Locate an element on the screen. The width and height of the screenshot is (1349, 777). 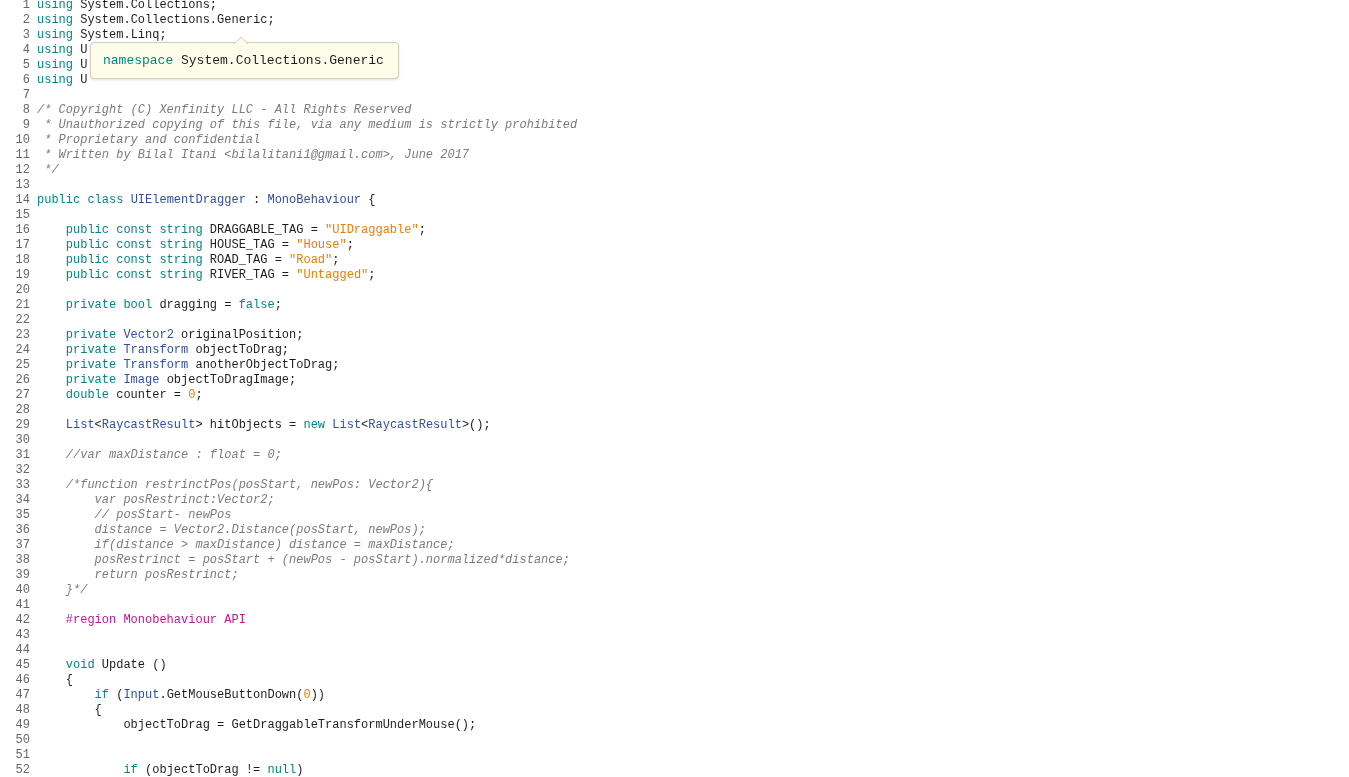
line-number: 28 is located at coordinates (22, 410).